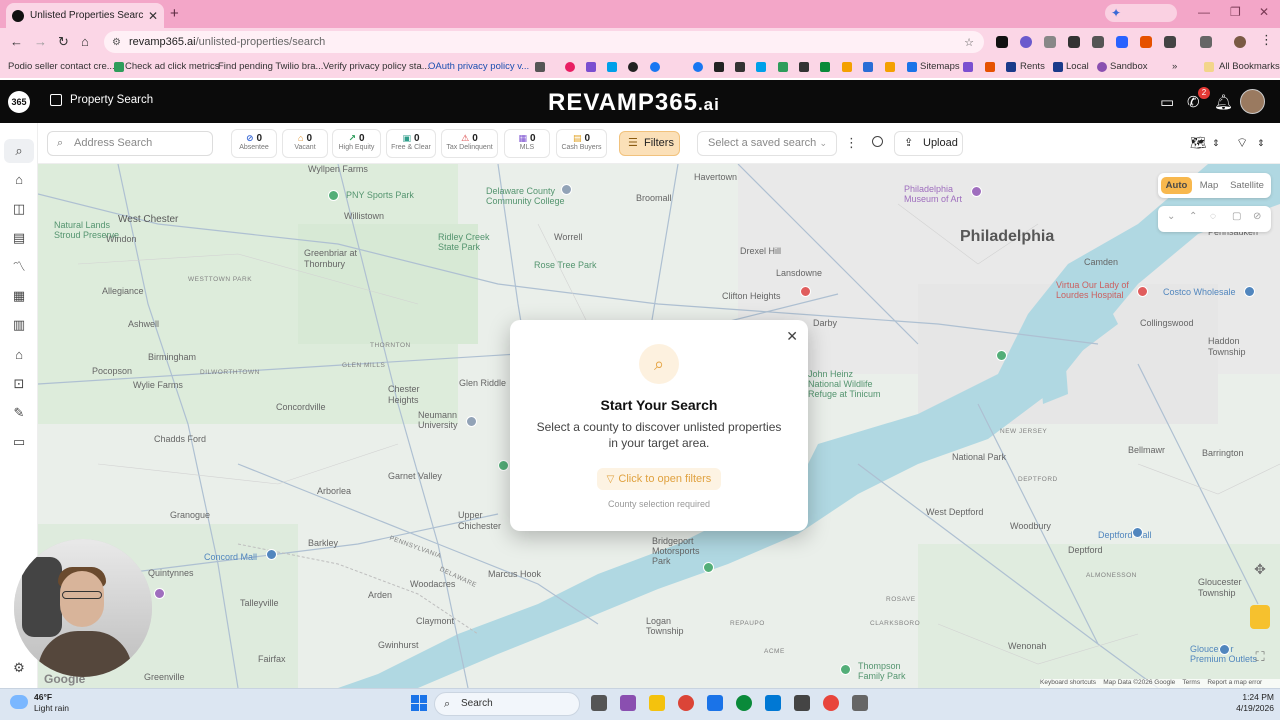  Describe the element at coordinates (1198, 143) in the screenshot. I see `map-layers-icon: 🗺︎` at that location.